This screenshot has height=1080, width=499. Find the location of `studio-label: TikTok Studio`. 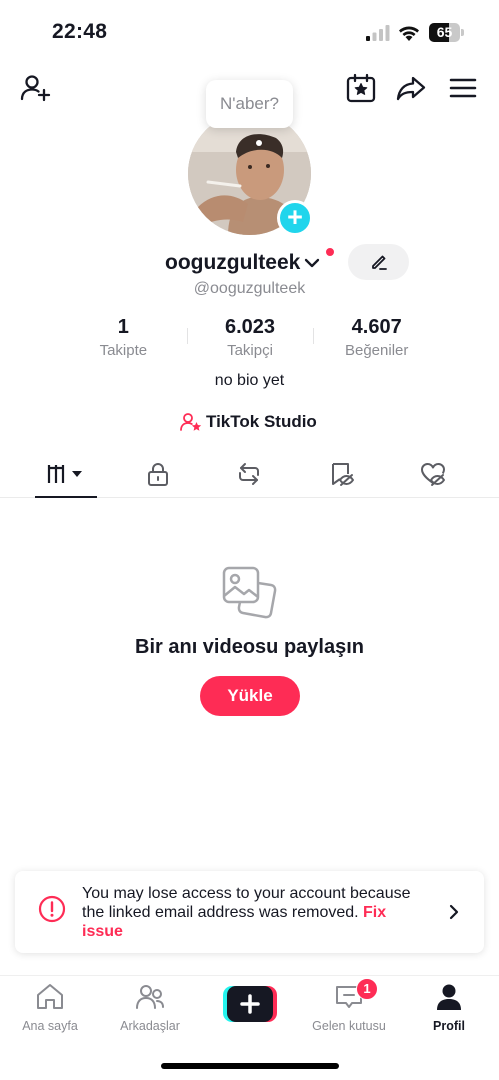

studio-label: TikTok Studio is located at coordinates (261, 421).